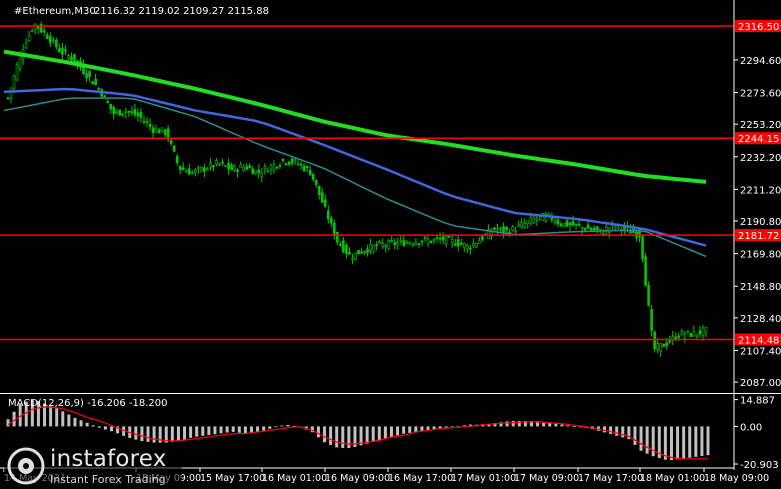 The image size is (781, 489). Describe the element at coordinates (357, 478) in the screenshot. I see `x-tick-label: 16 May 09:00` at that location.